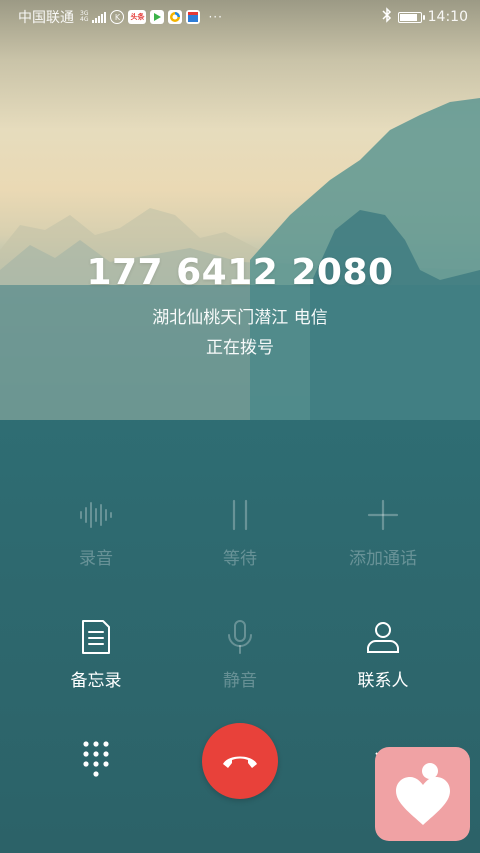 This screenshot has height=853, width=480. I want to click on mute-label: 静音, so click(240, 681).